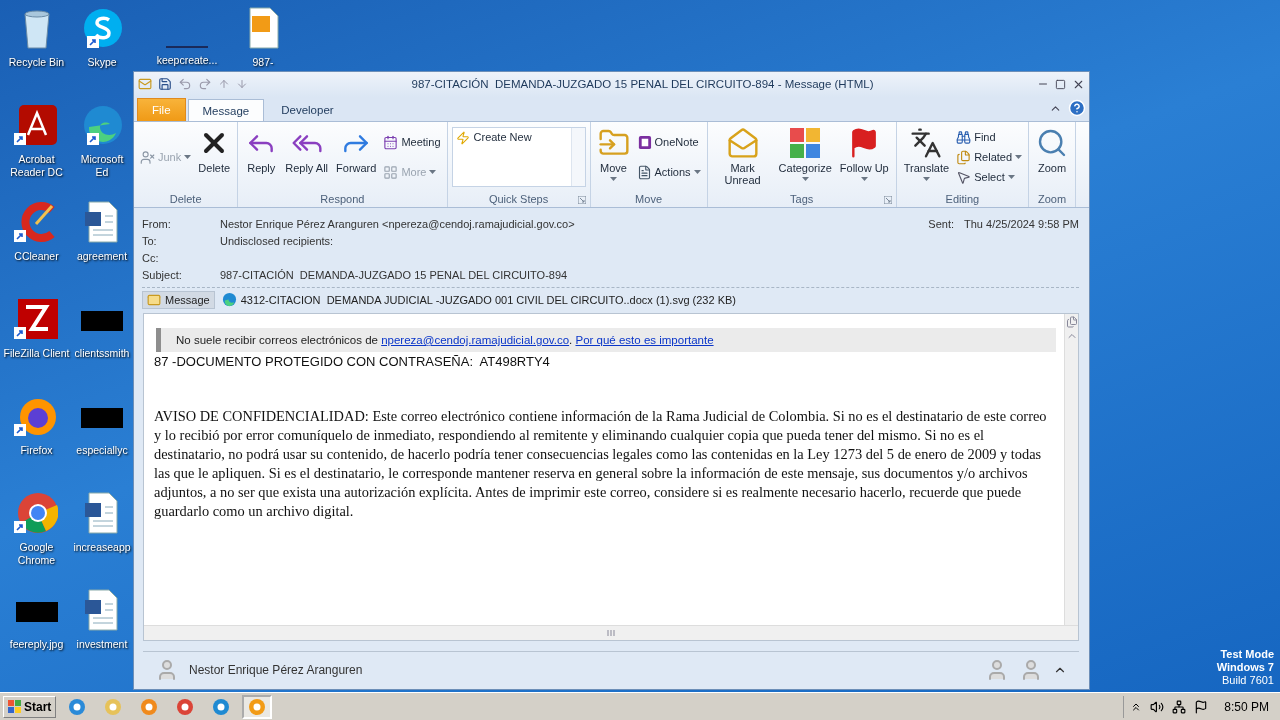 The width and height of the screenshot is (1280, 720). I want to click on color-squares-icon, so click(805, 143).